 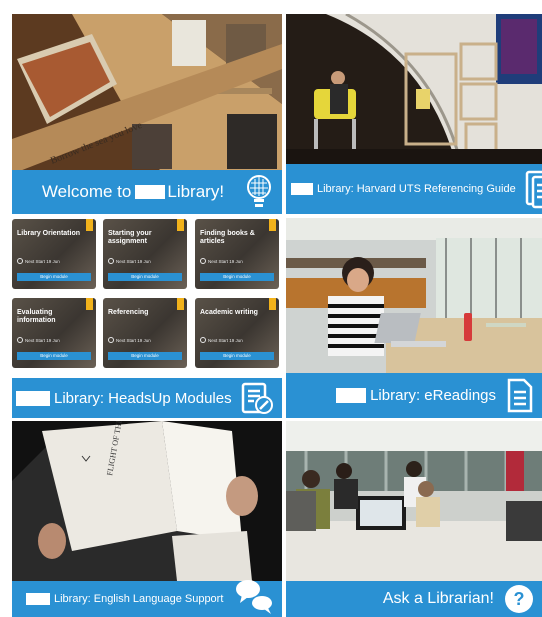 I want to click on book-photo: FLIGHT OF THE EAGLE, so click(x=147, y=501).